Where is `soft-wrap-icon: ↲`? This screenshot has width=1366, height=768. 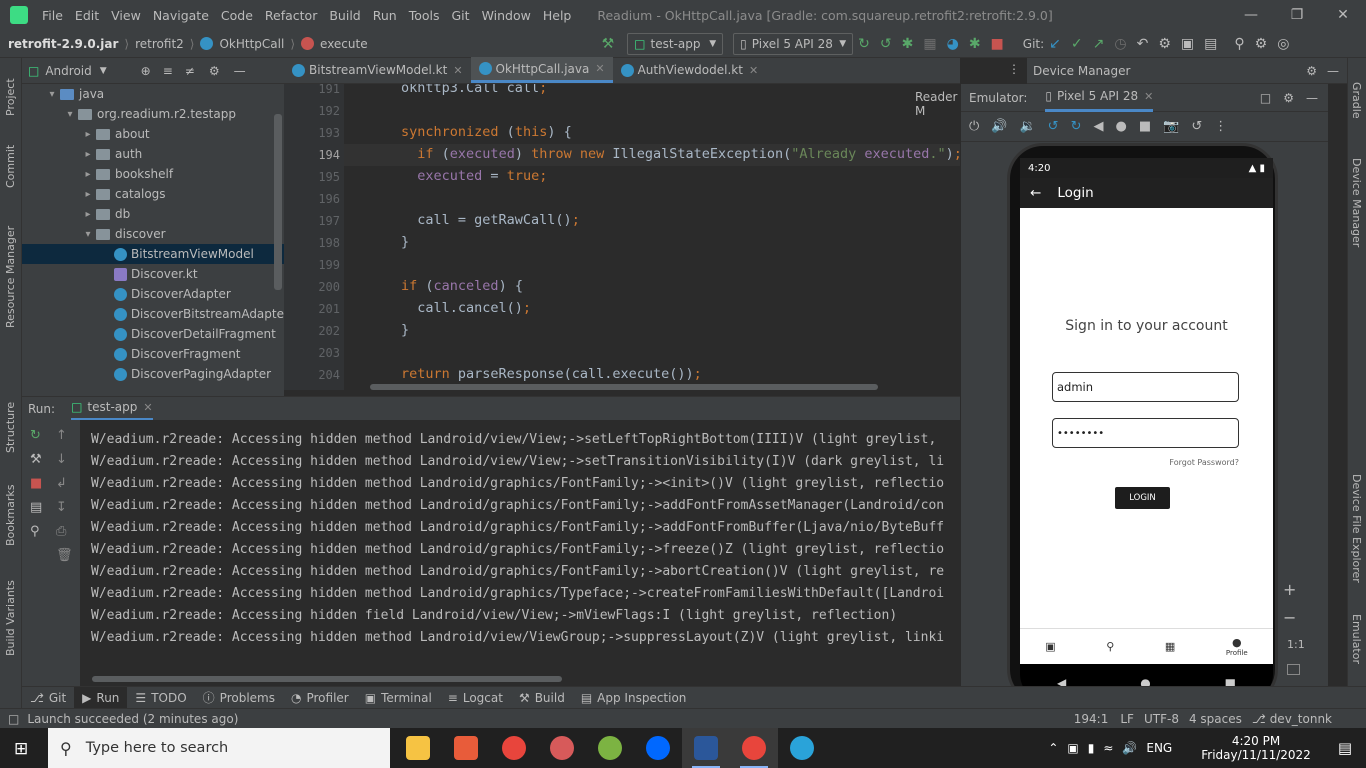
soft-wrap-icon: ↲ is located at coordinates (64, 483).